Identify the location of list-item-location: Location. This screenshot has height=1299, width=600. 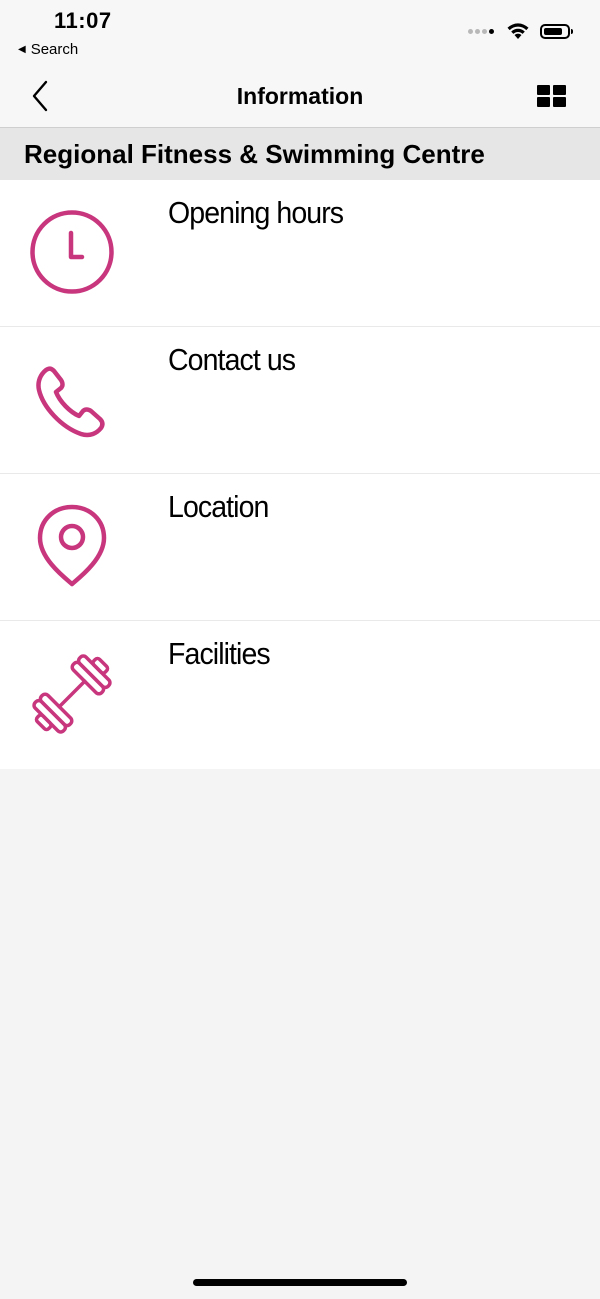
(300, 547).